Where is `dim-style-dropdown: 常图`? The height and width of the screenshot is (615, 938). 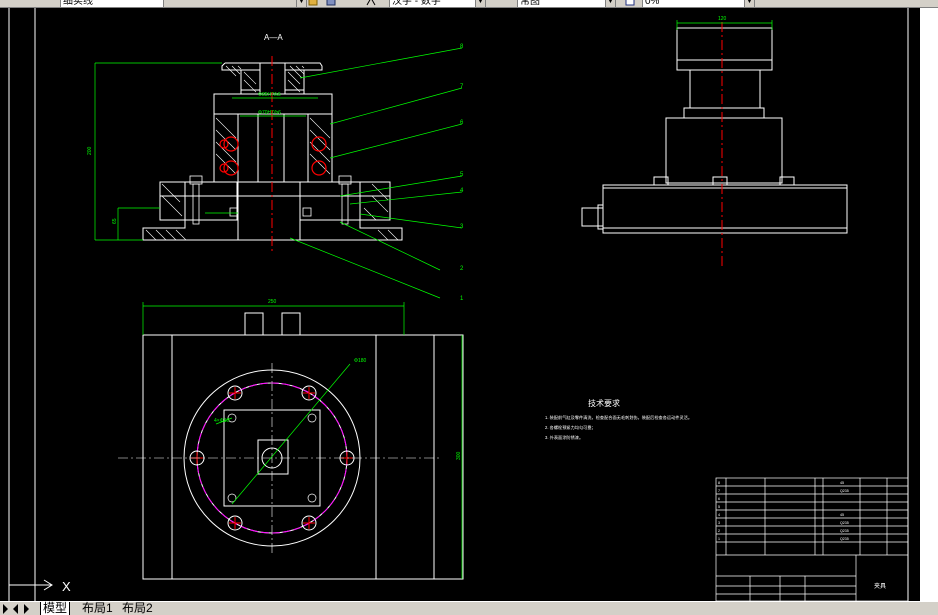 dim-style-dropdown: 常图 is located at coordinates (562, 3).